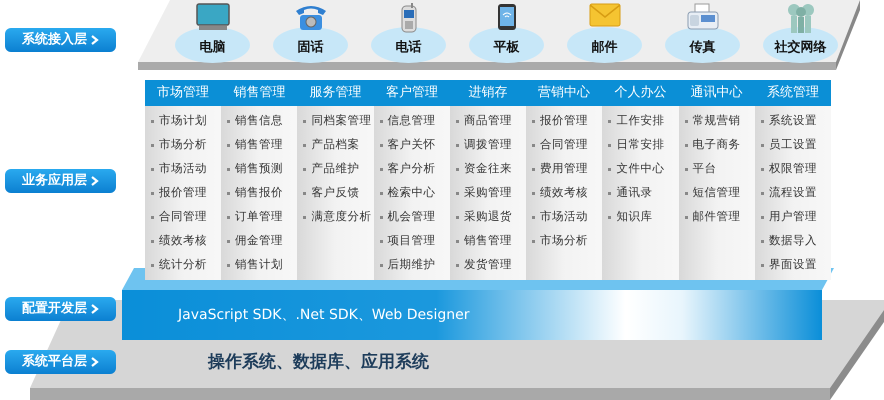  I want to click on module-header: 营销中心, so click(564, 93).